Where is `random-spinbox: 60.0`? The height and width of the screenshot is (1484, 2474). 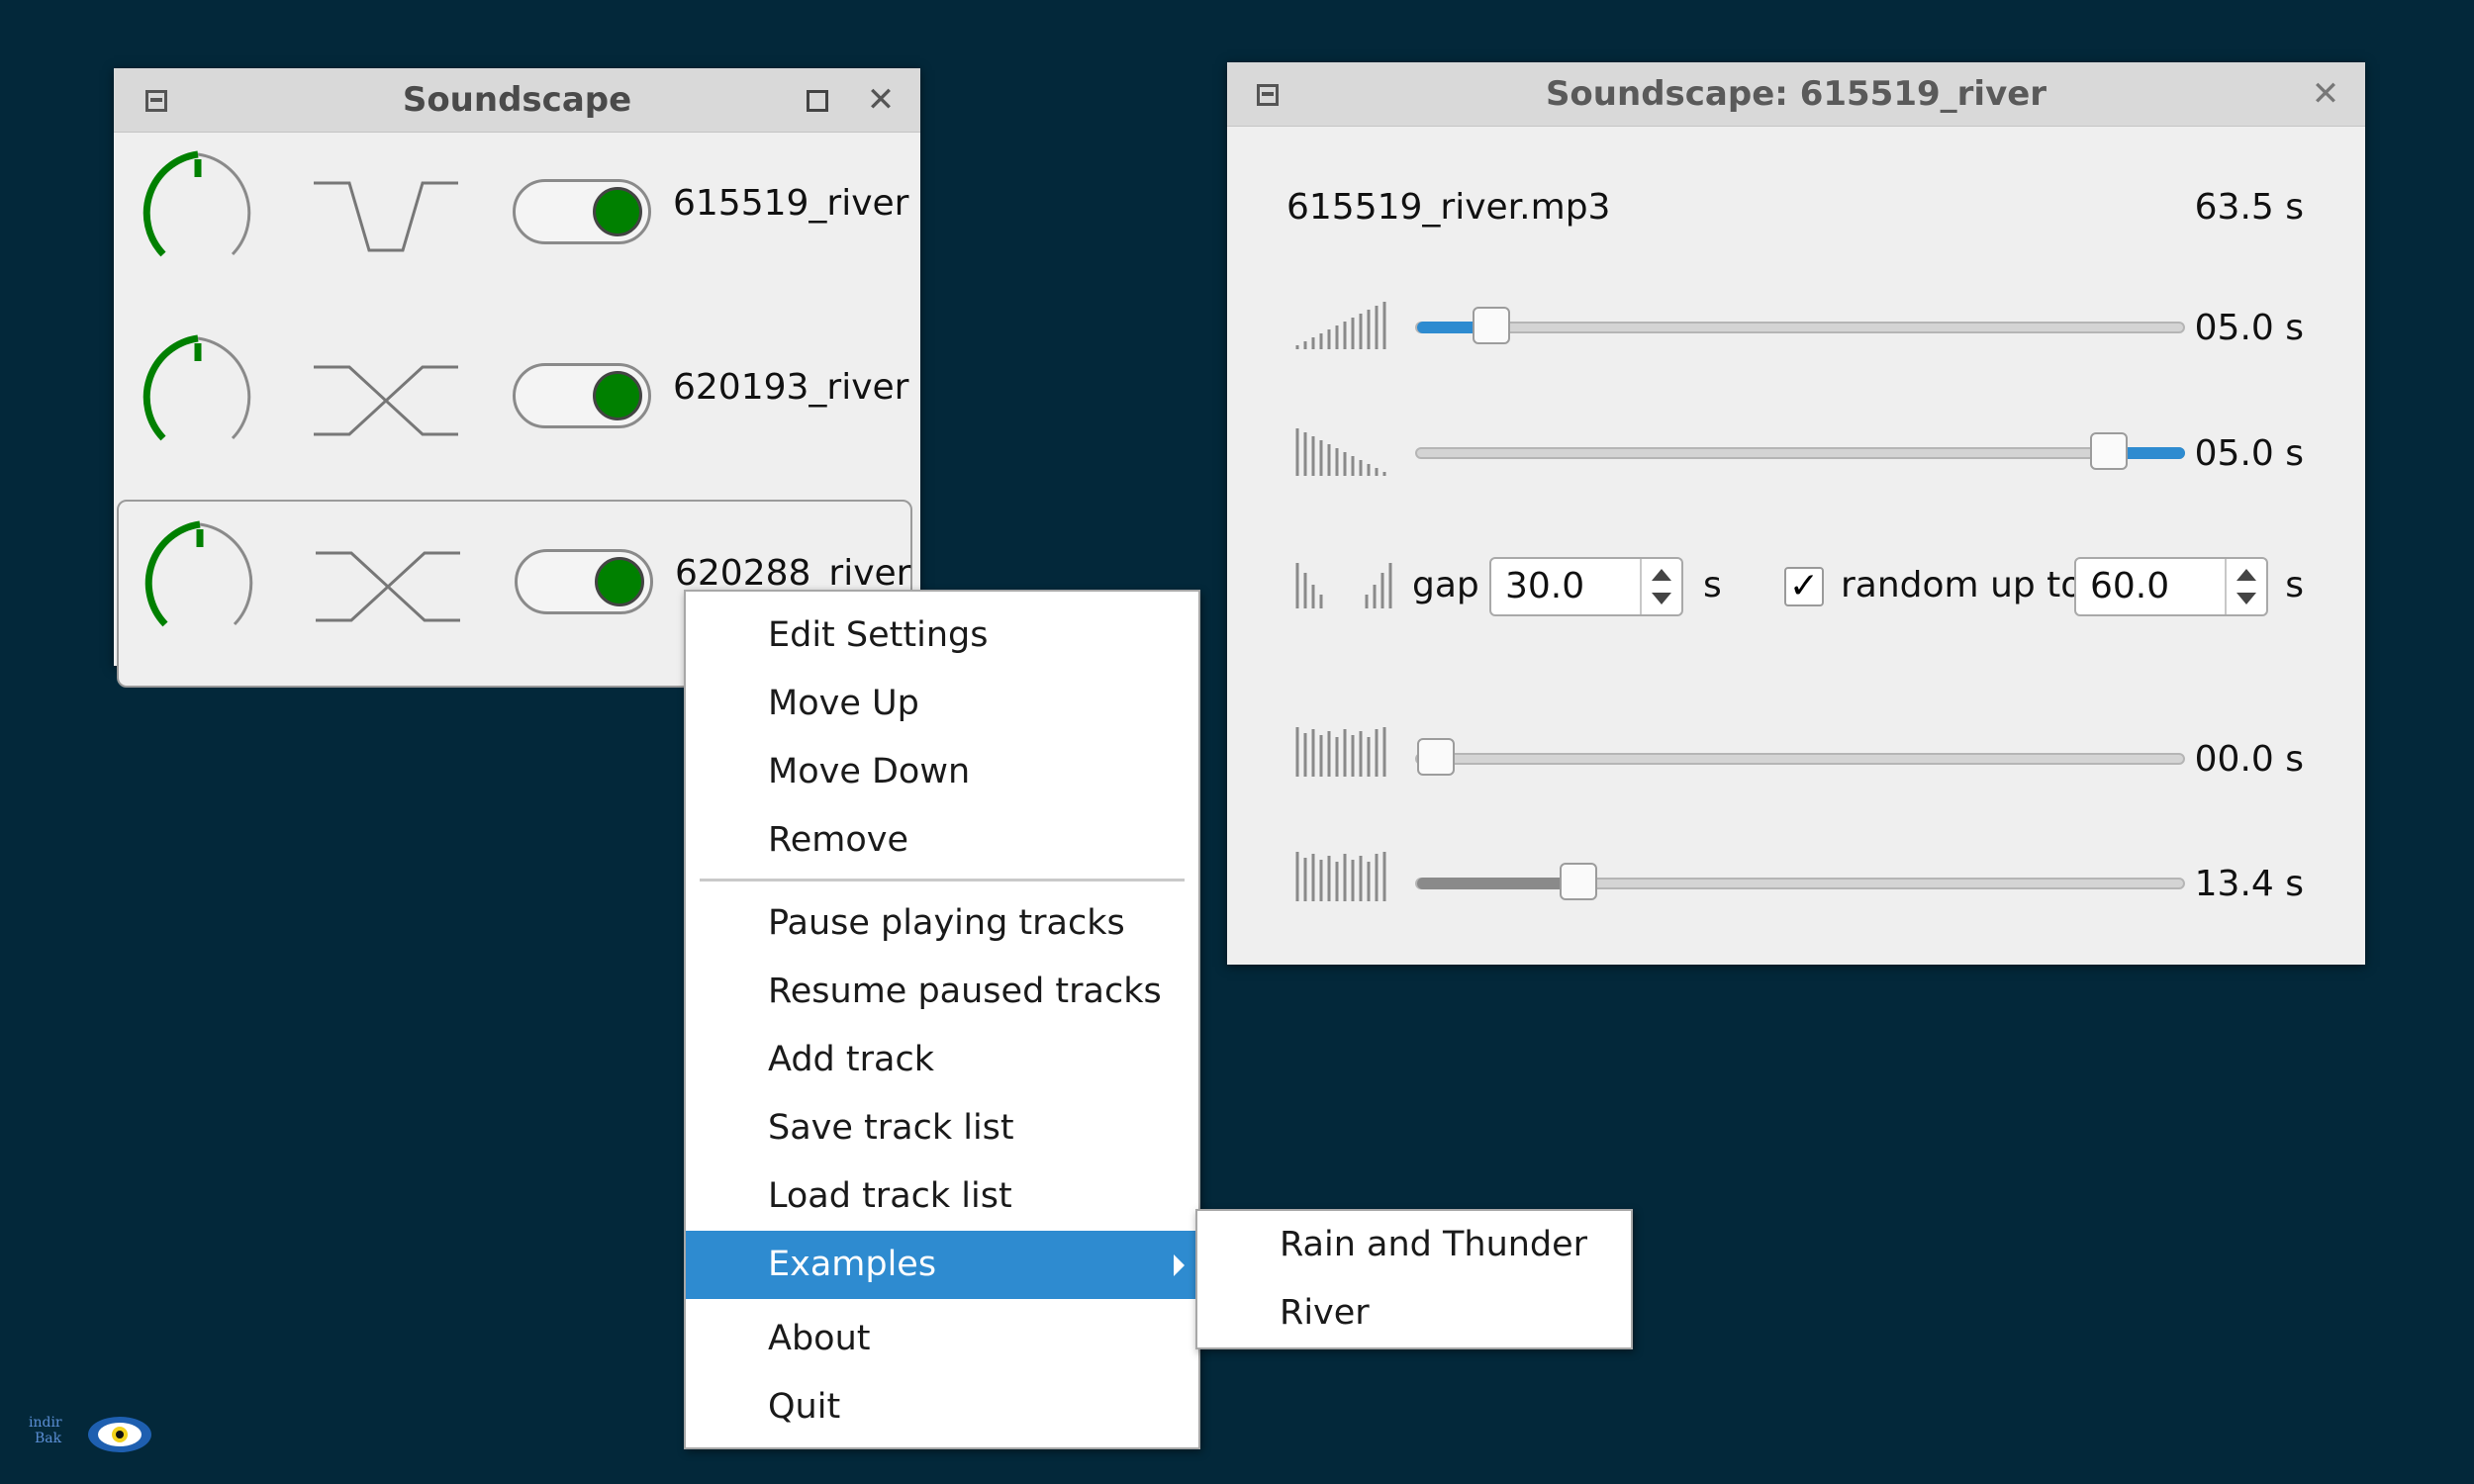
random-spinbox: 60.0 is located at coordinates (2171, 586).